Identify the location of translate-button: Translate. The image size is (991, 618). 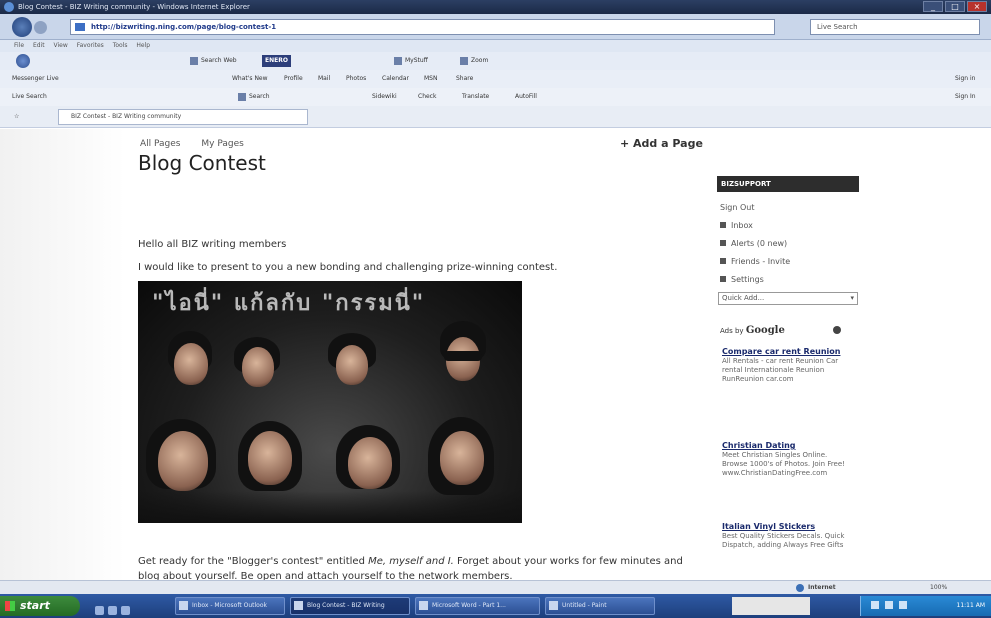
(475, 97).